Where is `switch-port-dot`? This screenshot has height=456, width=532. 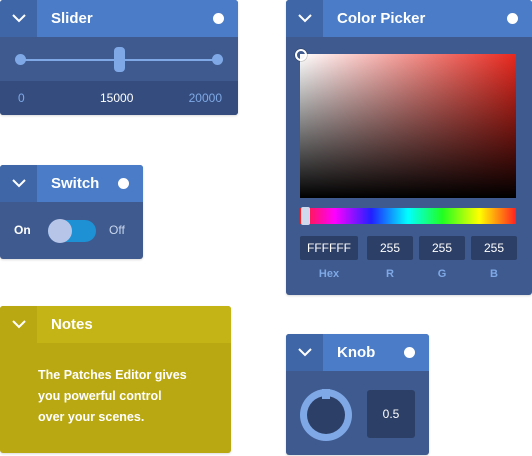 switch-port-dot is located at coordinates (123, 183).